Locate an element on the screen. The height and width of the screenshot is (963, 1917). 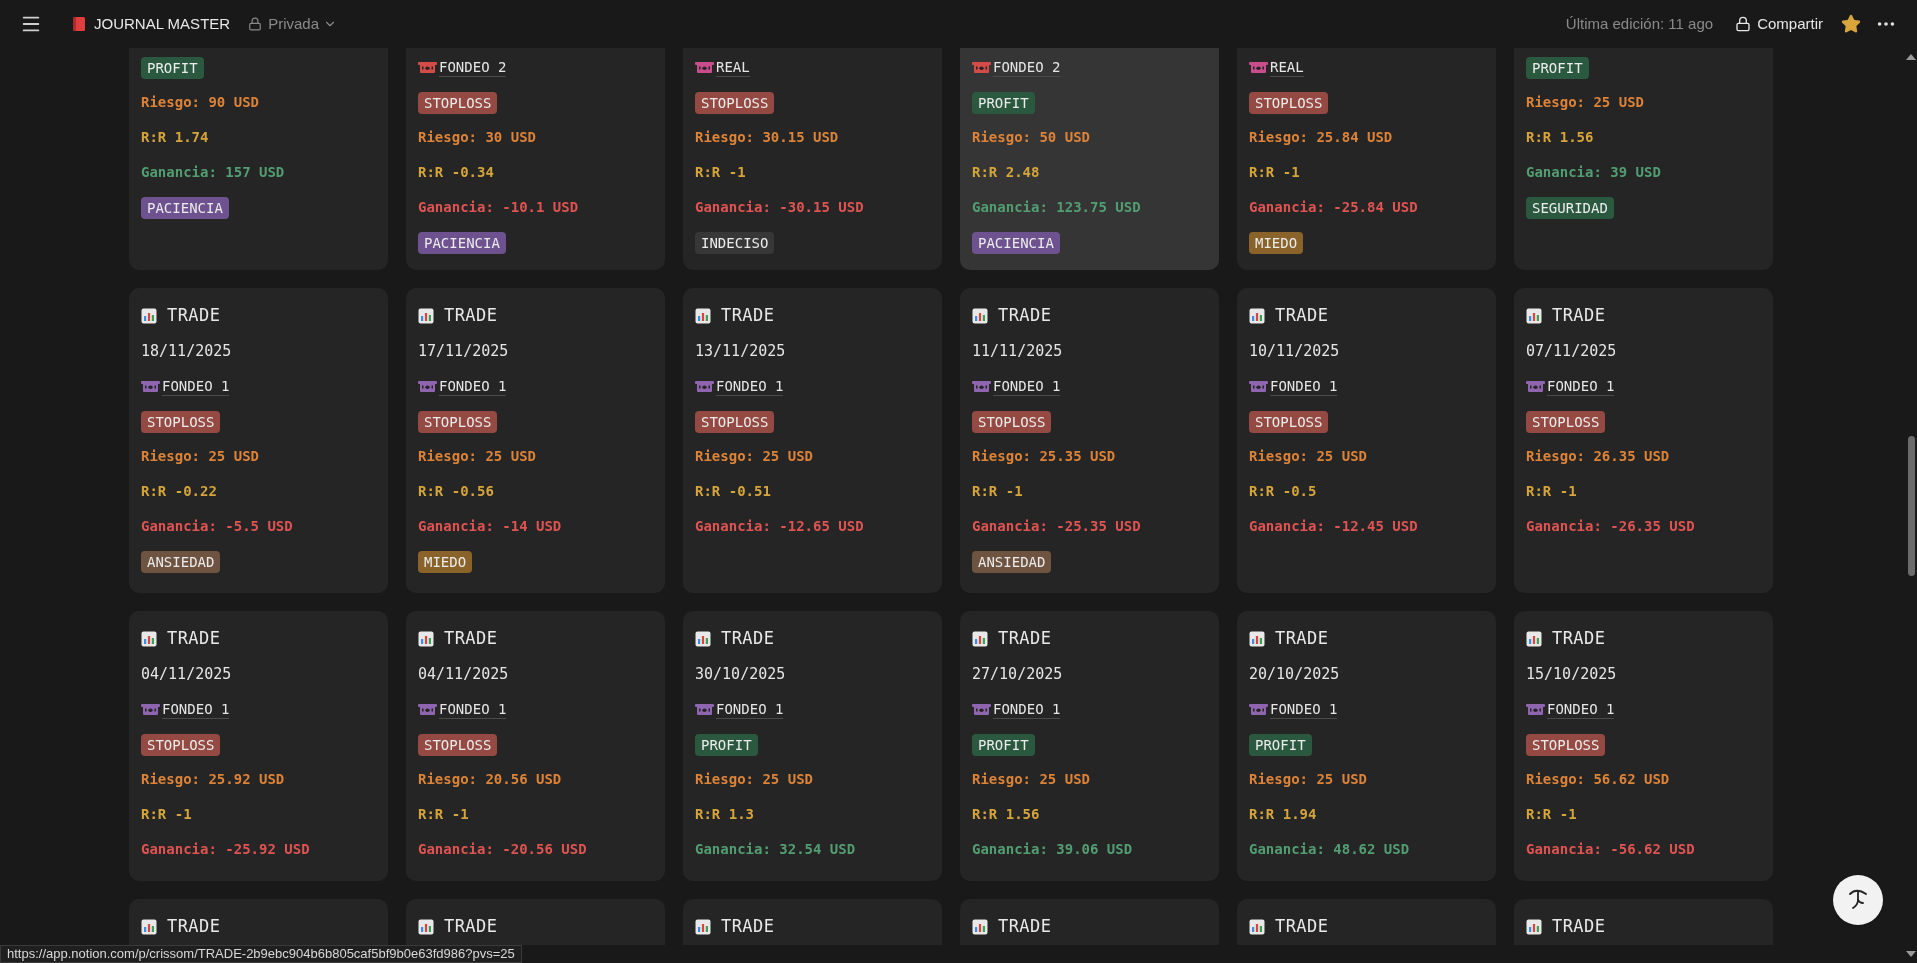
profit-text: Ganancia: -12.45 USD is located at coordinates (1333, 526).